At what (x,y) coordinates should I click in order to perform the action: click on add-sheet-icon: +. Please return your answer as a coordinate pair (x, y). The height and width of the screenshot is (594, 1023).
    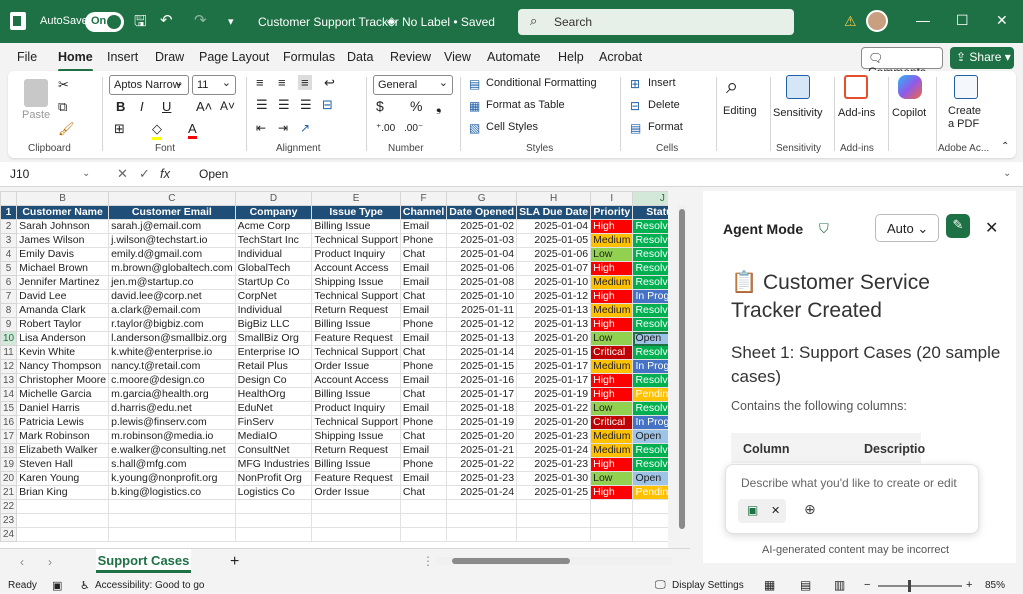
    Looking at the image, I should click on (234, 562).